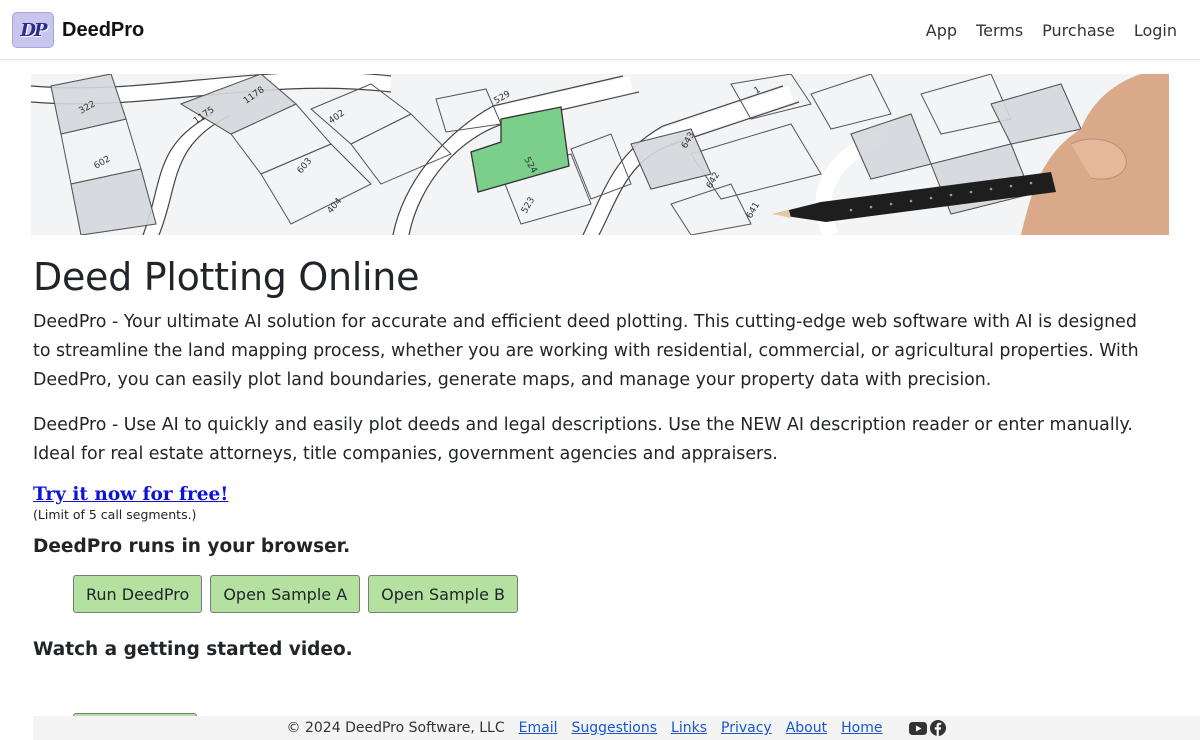 The width and height of the screenshot is (1200, 740). What do you see at coordinates (600, 30) in the screenshot?
I see `navbar: DP DeedPro App Terms Purchase Login` at bounding box center [600, 30].